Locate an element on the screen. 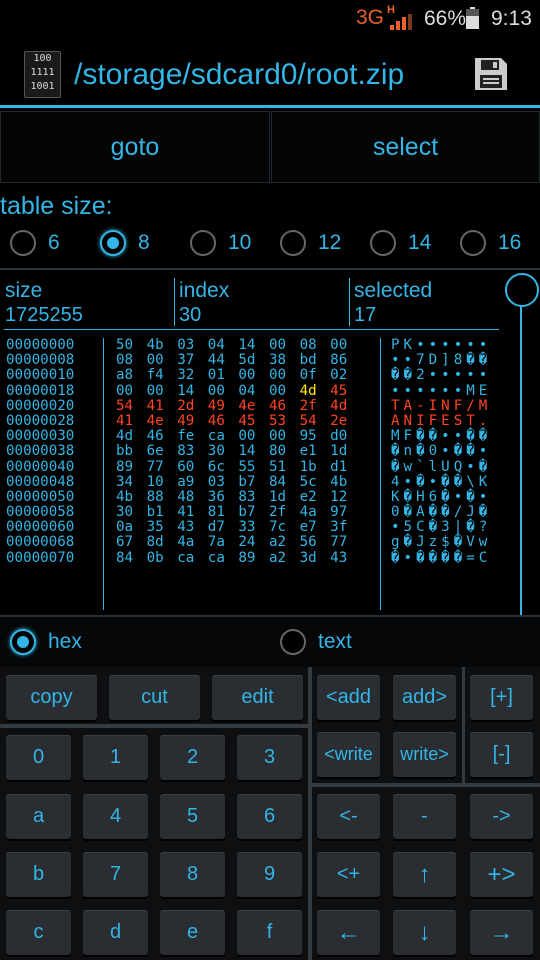 Image resolution: width=540 pixels, height=960 pixels. byte-cell: 49 is located at coordinates (192, 421).